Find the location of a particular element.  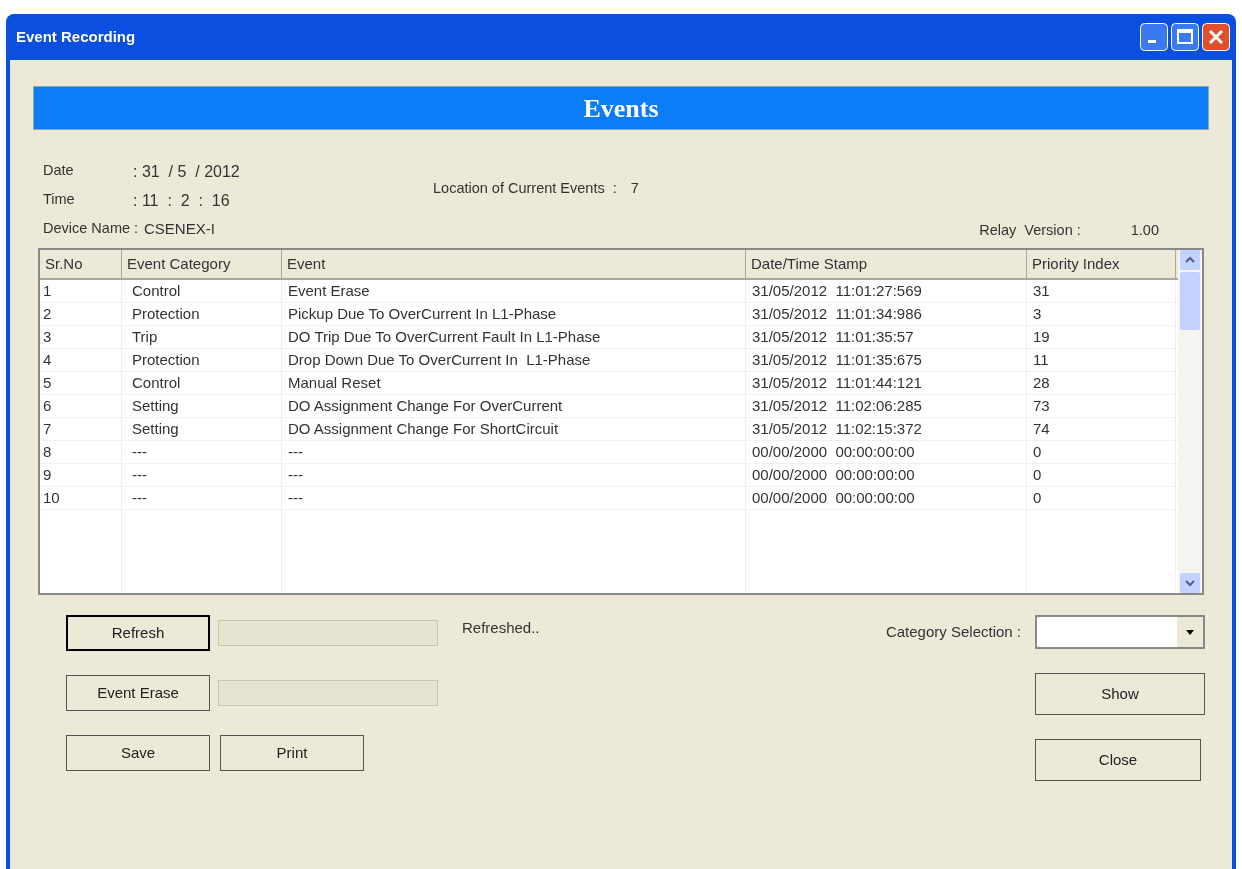

table-cell: 6 is located at coordinates (81, 406).